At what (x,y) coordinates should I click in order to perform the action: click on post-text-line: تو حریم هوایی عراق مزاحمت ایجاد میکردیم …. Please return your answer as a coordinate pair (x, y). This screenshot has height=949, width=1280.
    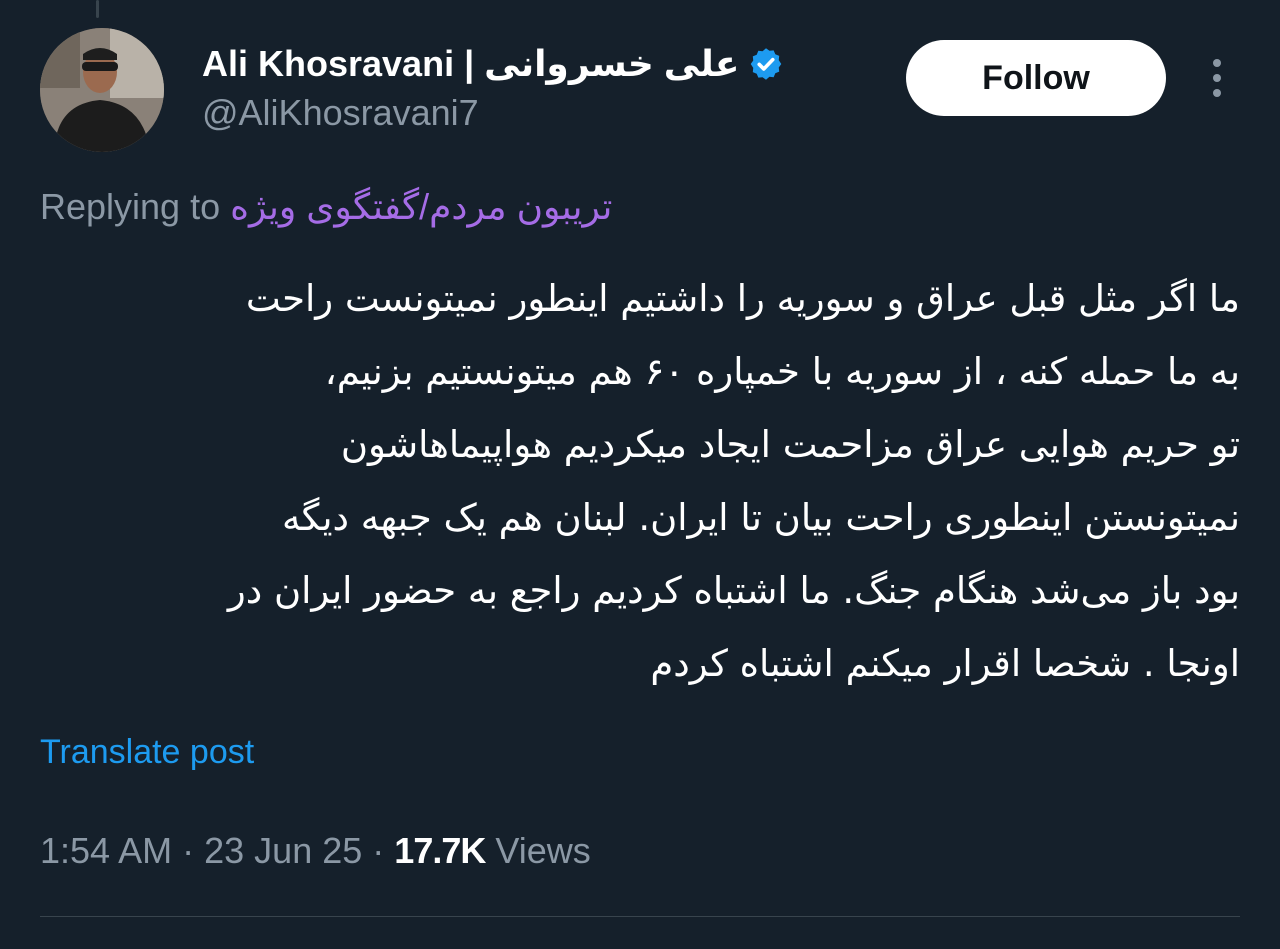
    Looking at the image, I should click on (790, 444).